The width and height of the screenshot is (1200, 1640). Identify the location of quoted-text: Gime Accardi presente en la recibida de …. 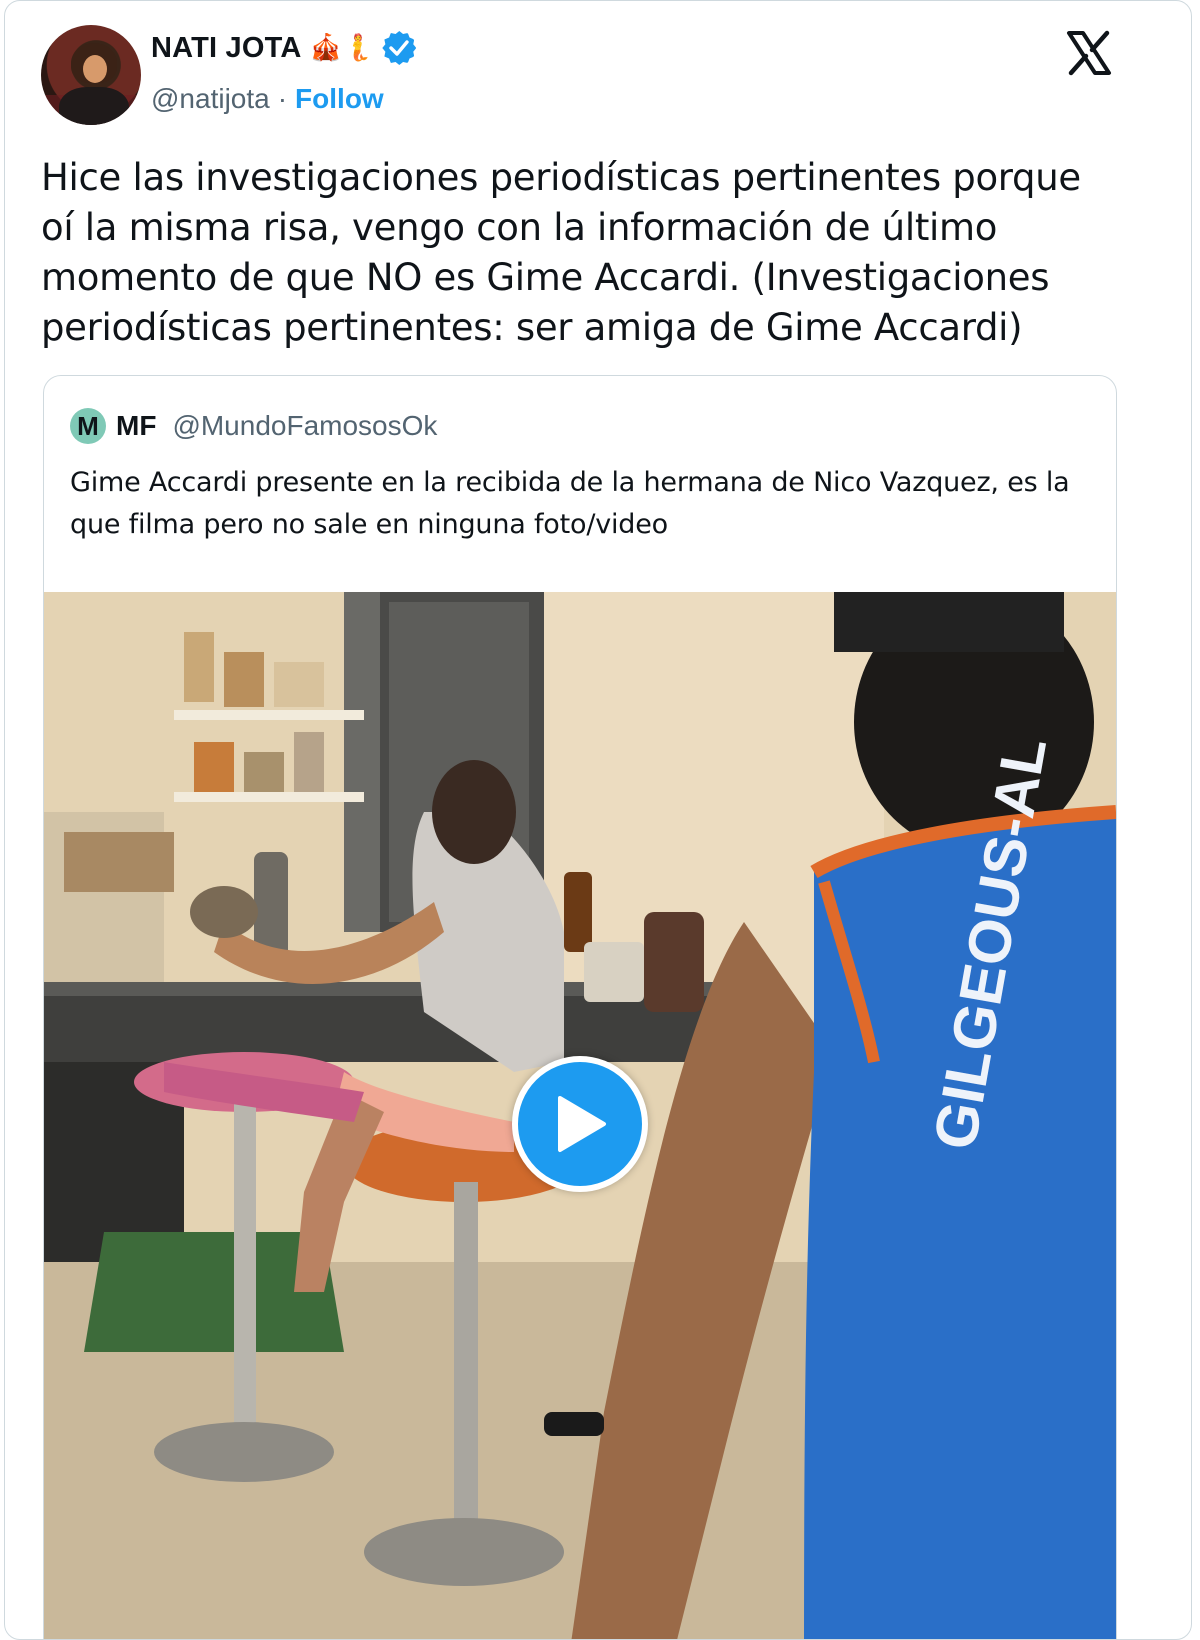
(570, 503).